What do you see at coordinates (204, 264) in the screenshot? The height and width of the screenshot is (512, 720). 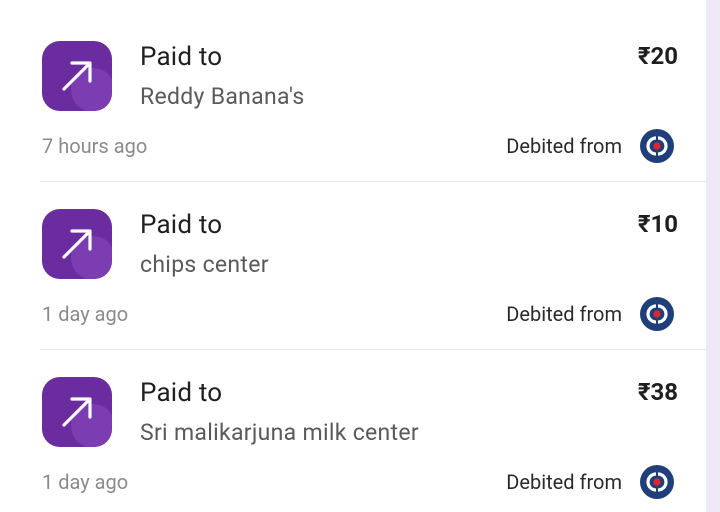 I see `payee-name: chips center` at bounding box center [204, 264].